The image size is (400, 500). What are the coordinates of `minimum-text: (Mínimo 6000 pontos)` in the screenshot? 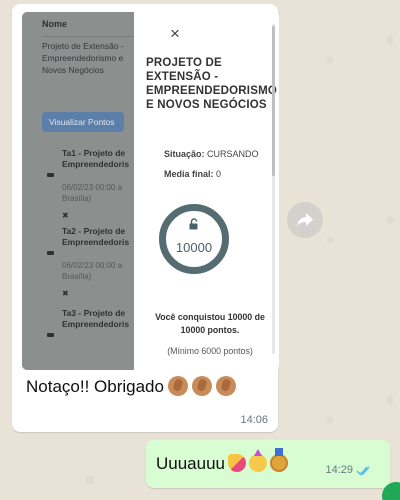 It's located at (210, 351).